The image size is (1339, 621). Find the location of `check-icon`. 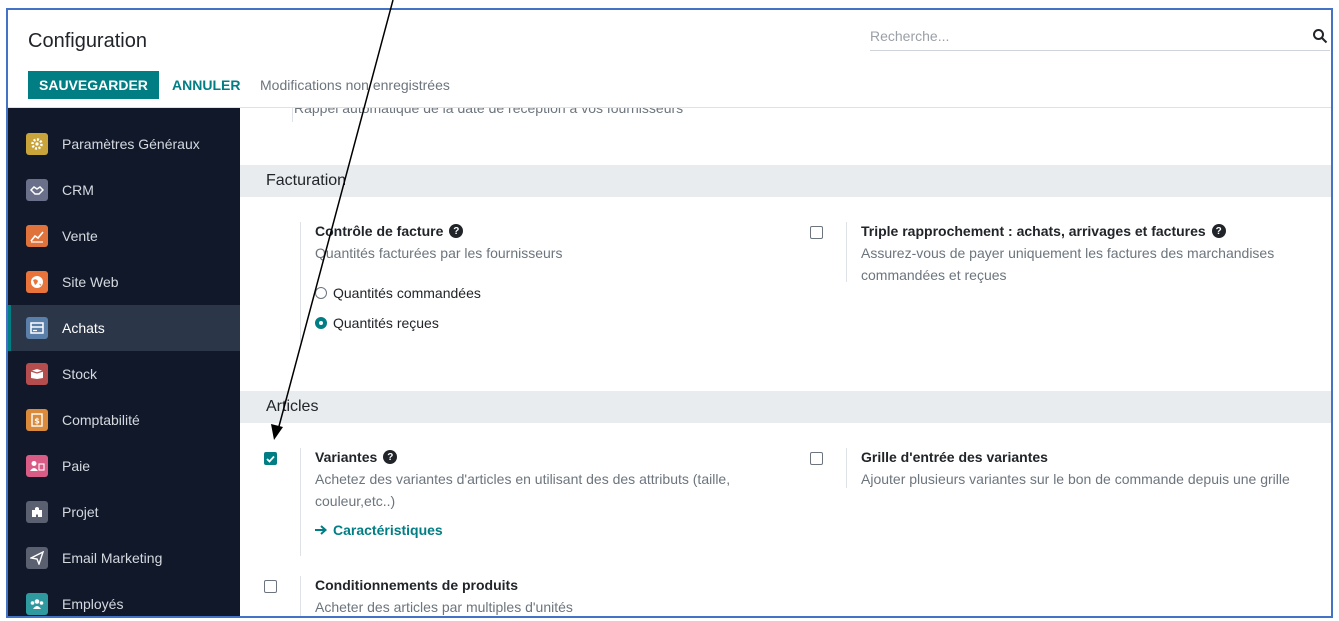

check-icon is located at coordinates (270, 459).